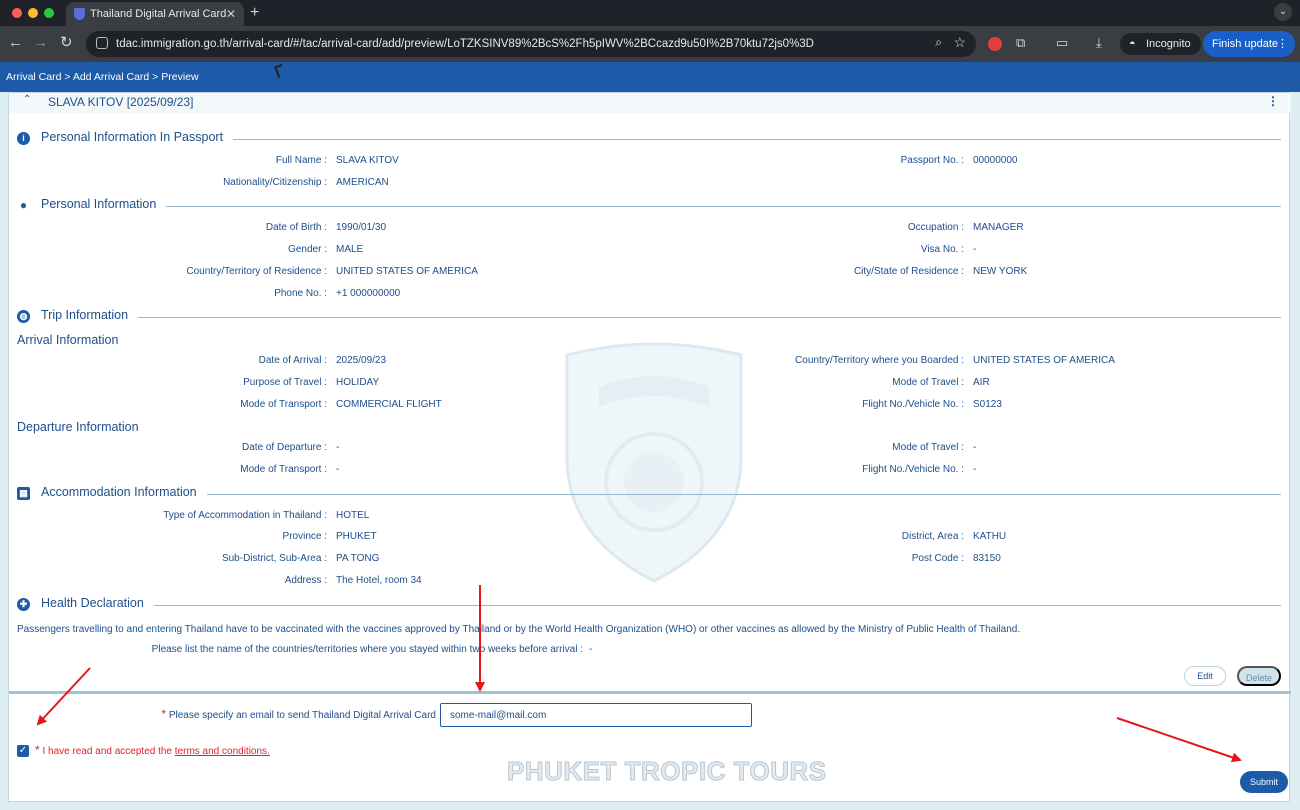 Image resolution: width=1300 pixels, height=810 pixels. What do you see at coordinates (23, 138) in the screenshot?
I see `info-icon: i` at bounding box center [23, 138].